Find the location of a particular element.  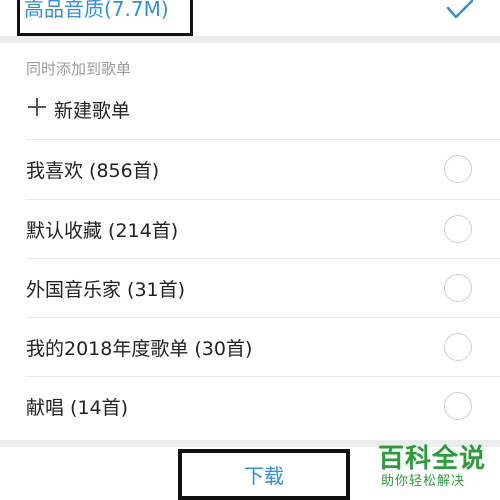

plus-icon is located at coordinates (37, 107).